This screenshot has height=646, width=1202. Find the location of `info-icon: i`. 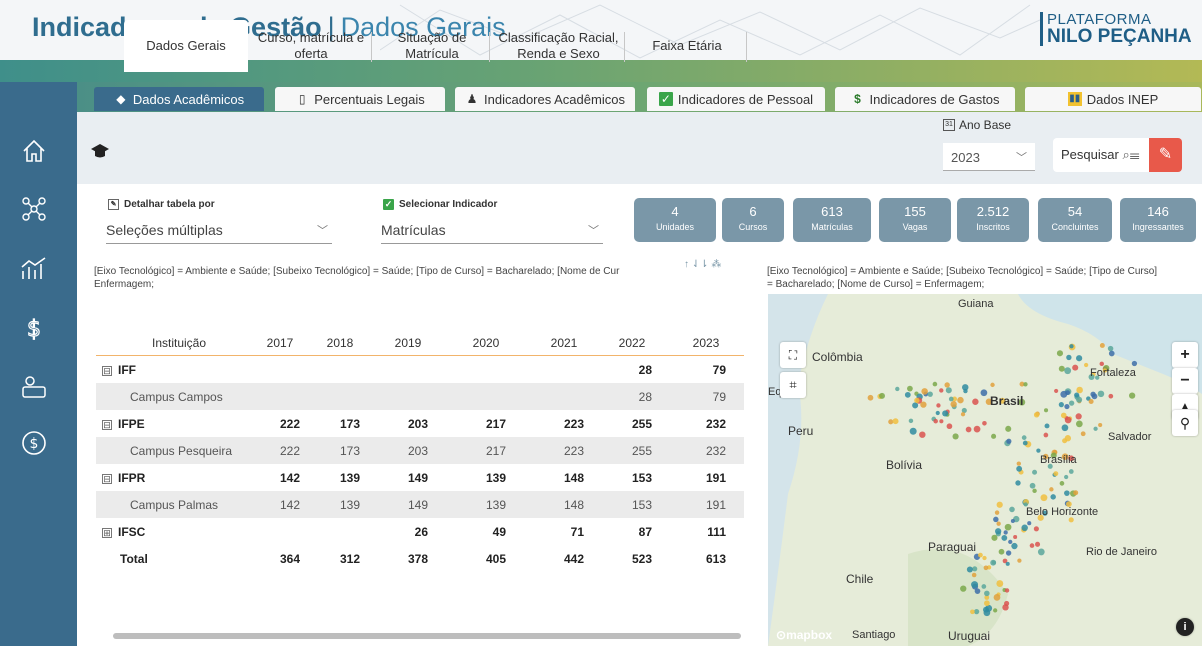

info-icon: i is located at coordinates (1185, 627).